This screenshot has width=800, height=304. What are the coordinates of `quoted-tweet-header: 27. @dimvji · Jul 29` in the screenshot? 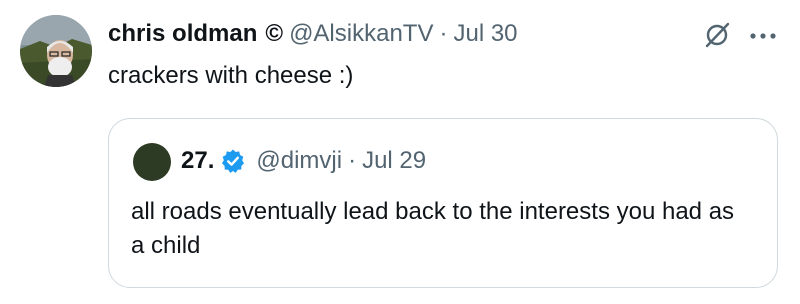 It's located at (303, 161).